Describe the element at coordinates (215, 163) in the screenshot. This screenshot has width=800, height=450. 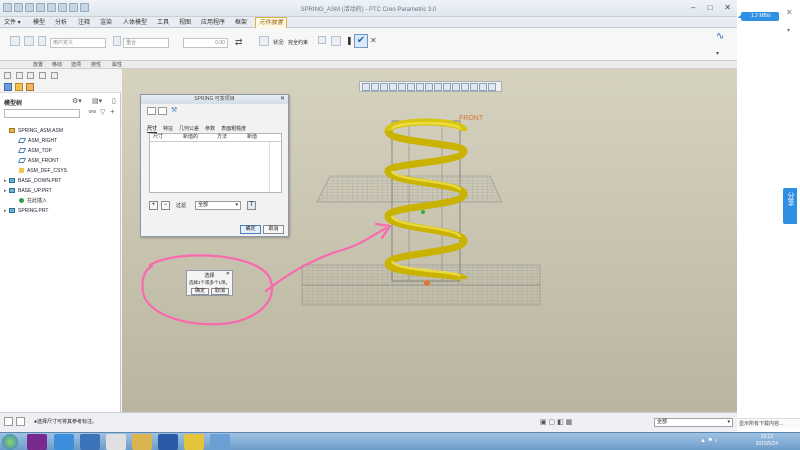
I see `variable-items-table: 尺寸 新值的 方法 新值` at that location.